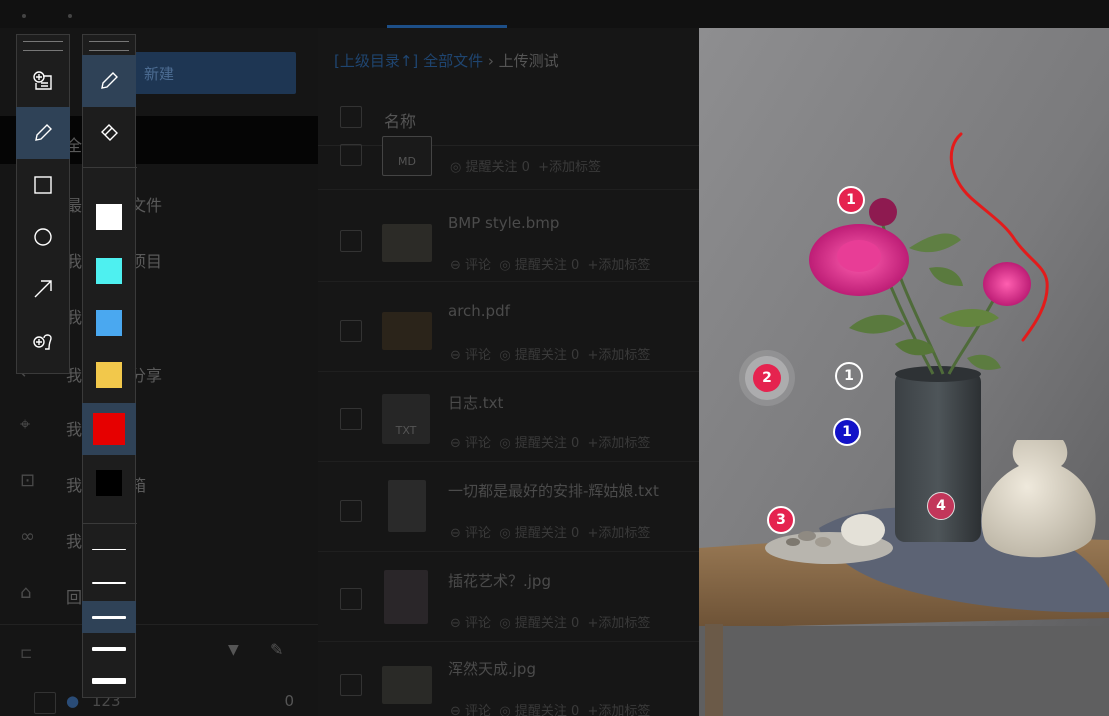 The image size is (1109, 716). I want to click on filter-icon: ▼, so click(233, 650).